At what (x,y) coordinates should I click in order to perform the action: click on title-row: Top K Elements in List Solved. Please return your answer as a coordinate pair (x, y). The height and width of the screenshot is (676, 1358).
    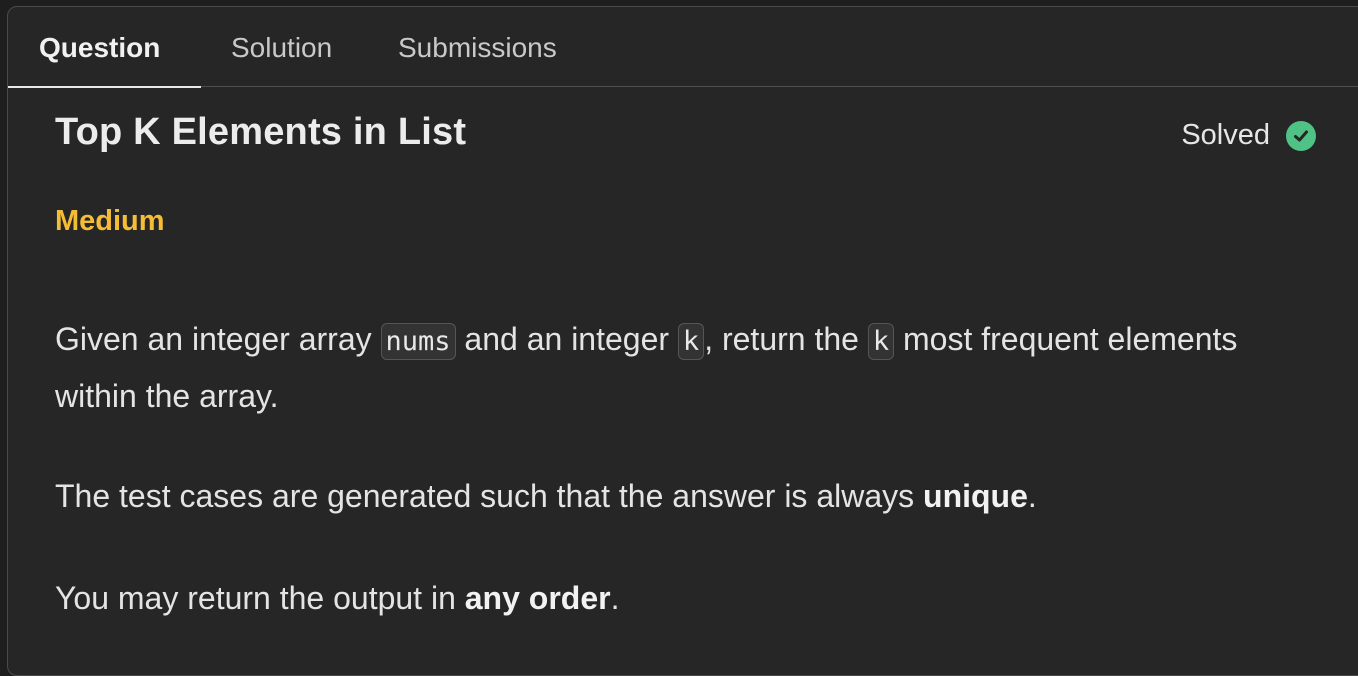
    Looking at the image, I should click on (685, 133).